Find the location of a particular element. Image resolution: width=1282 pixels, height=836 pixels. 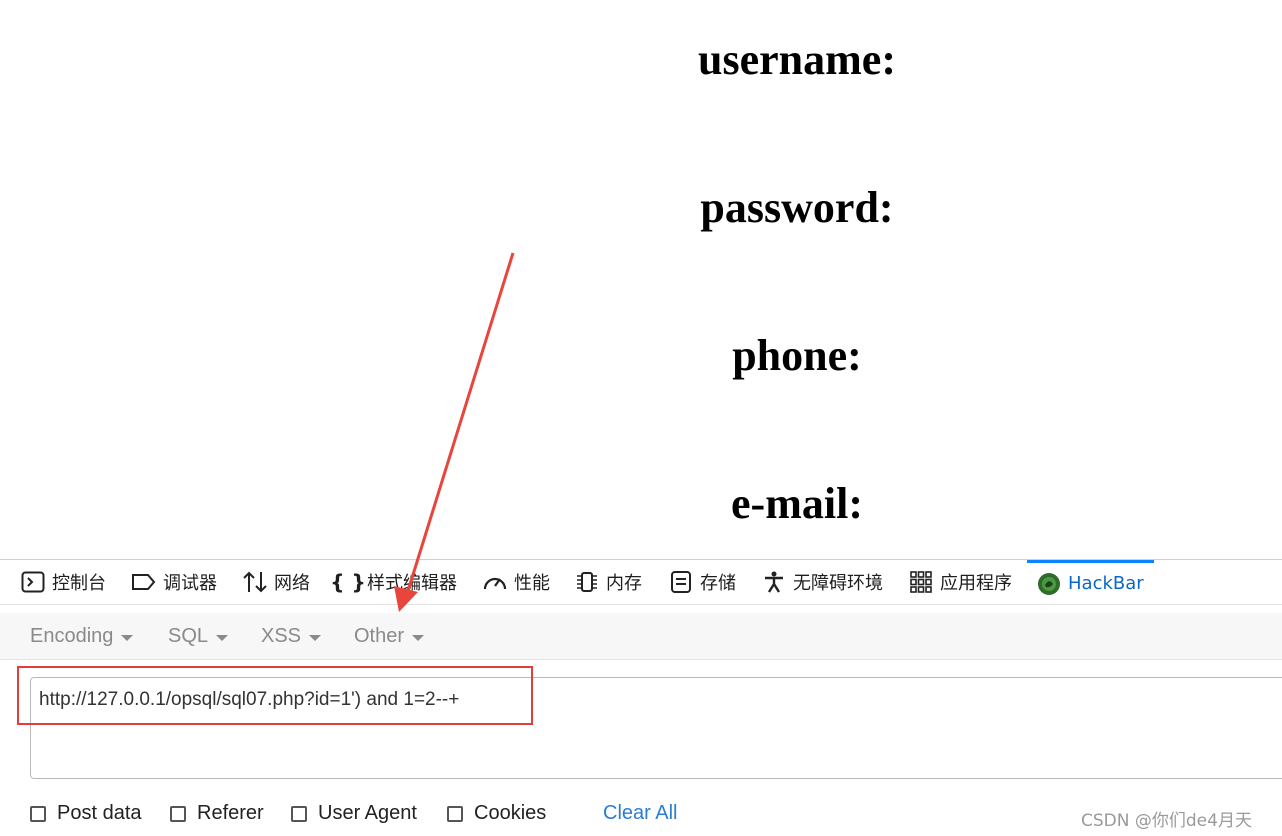

tab-hackbar: HackBar is located at coordinates (1090, 582).